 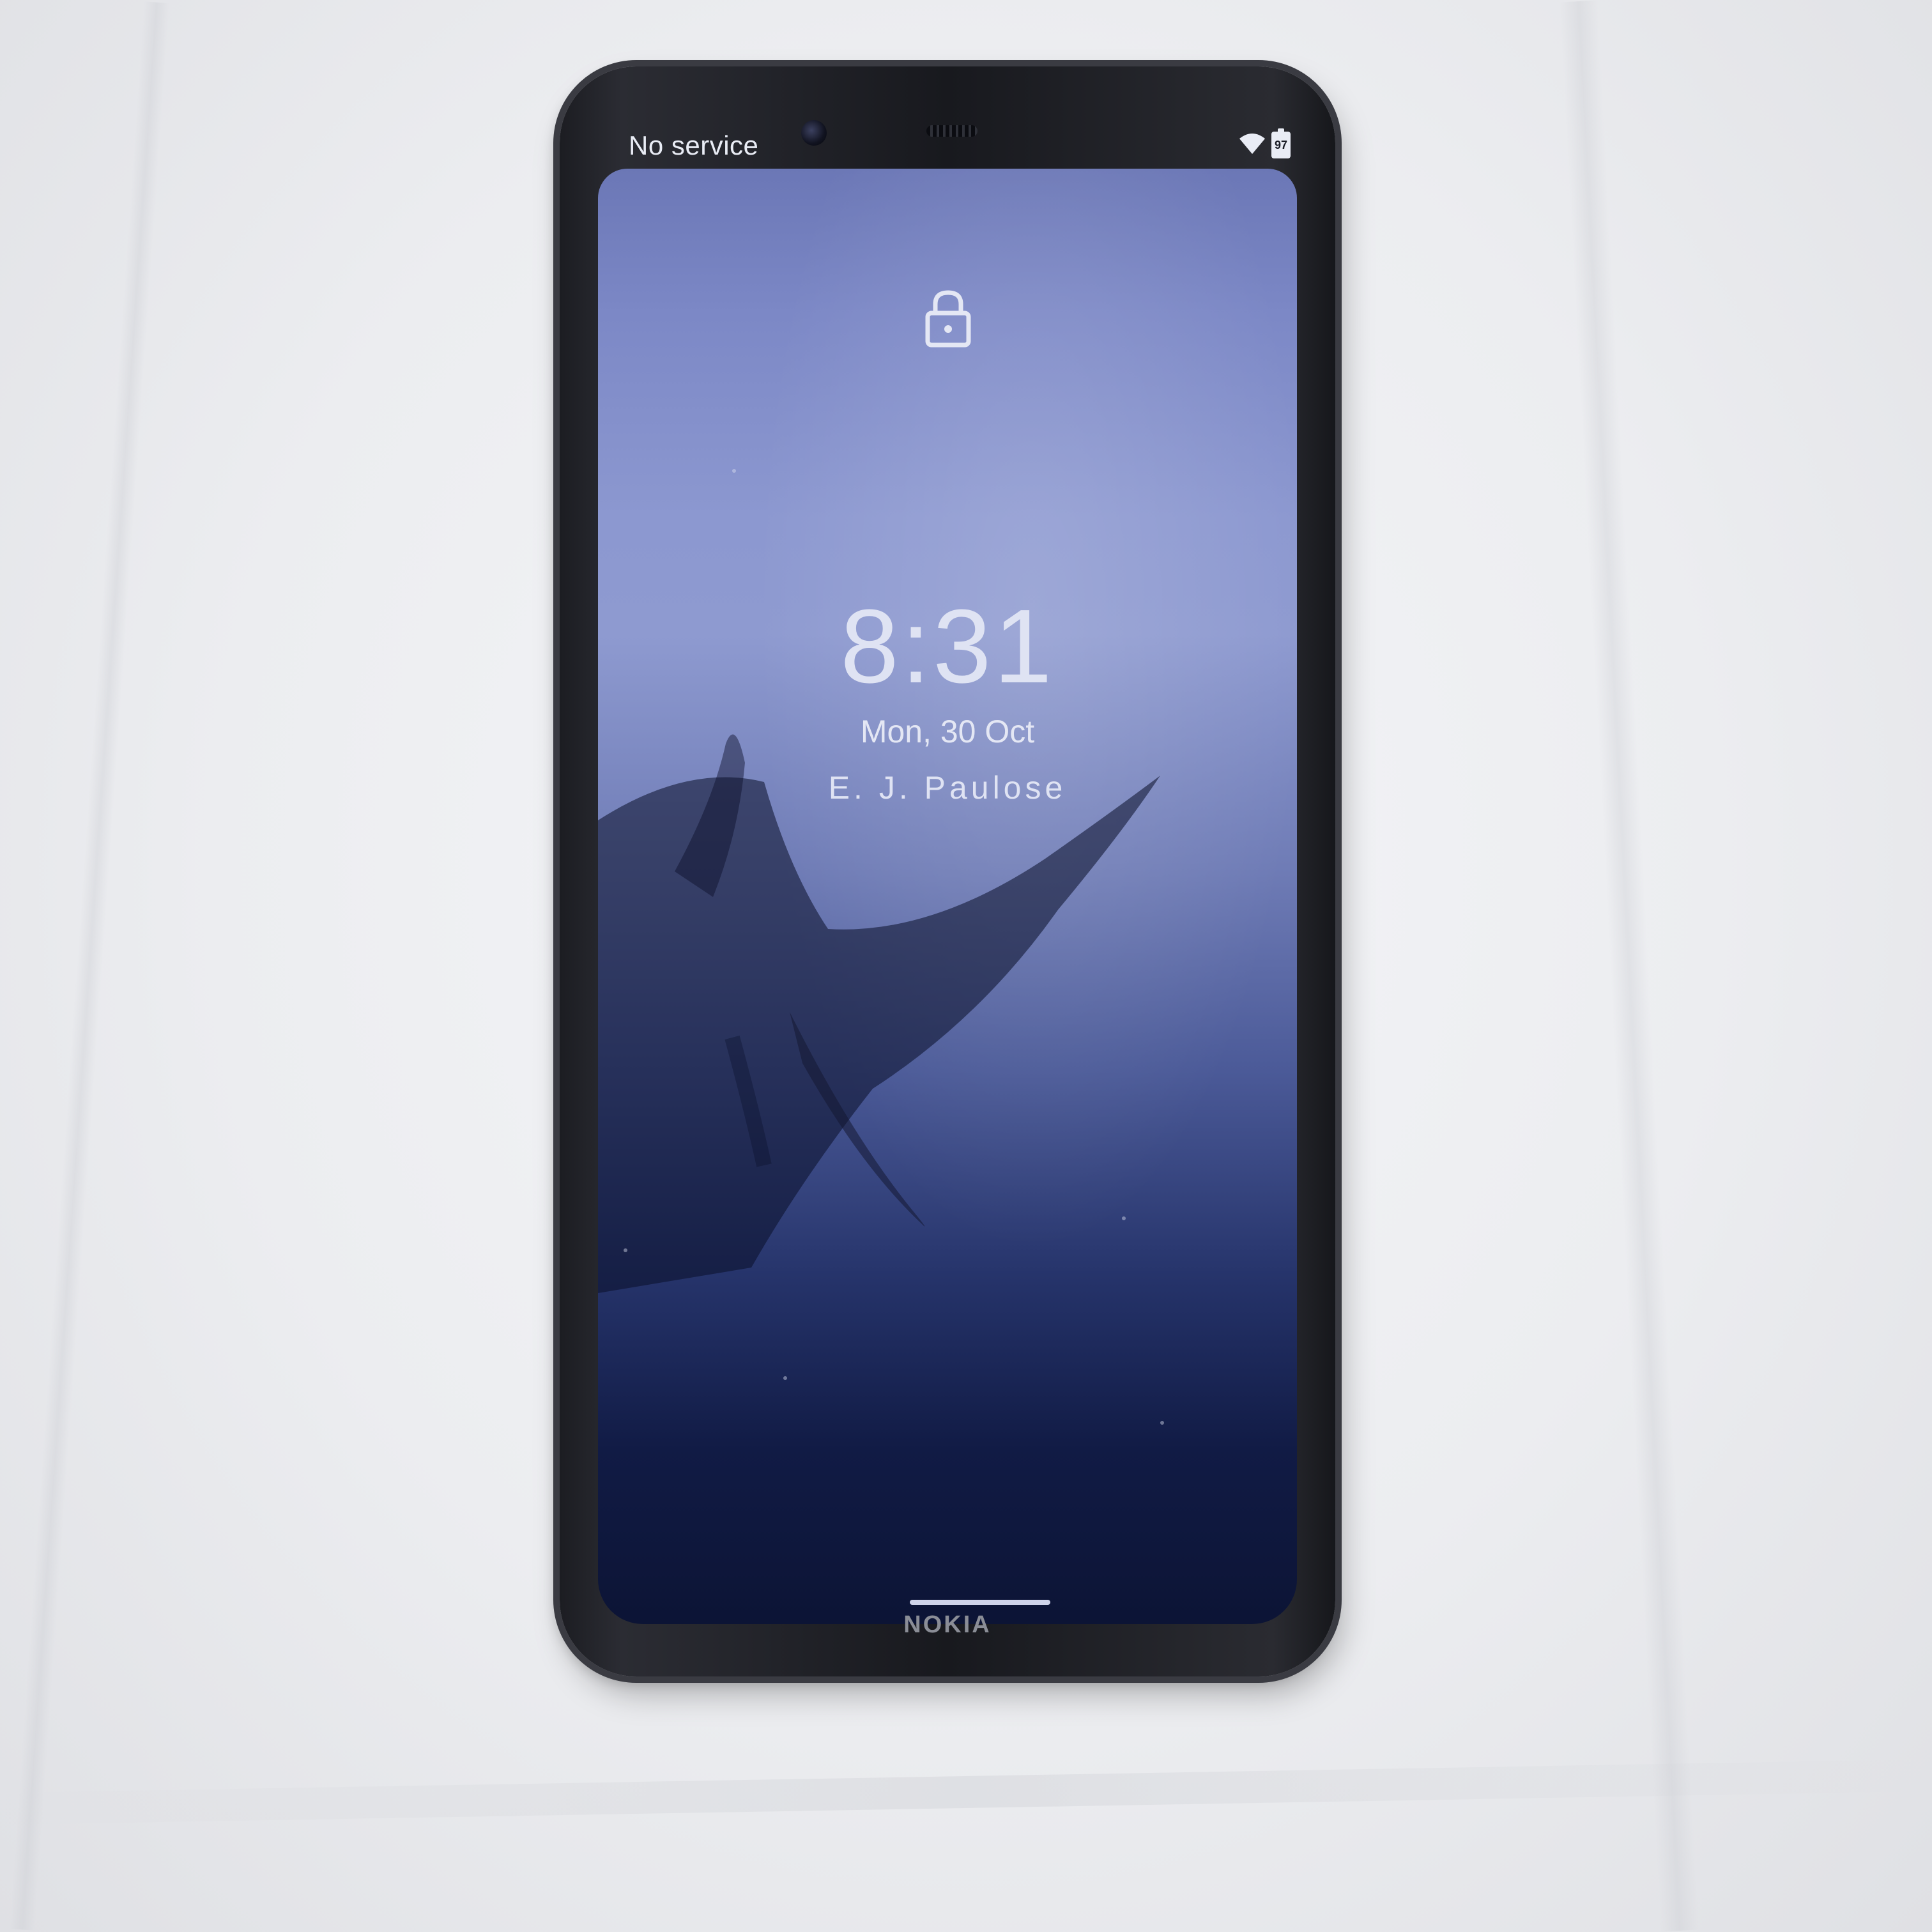 What do you see at coordinates (694, 145) in the screenshot?
I see `carrier-status: No service` at bounding box center [694, 145].